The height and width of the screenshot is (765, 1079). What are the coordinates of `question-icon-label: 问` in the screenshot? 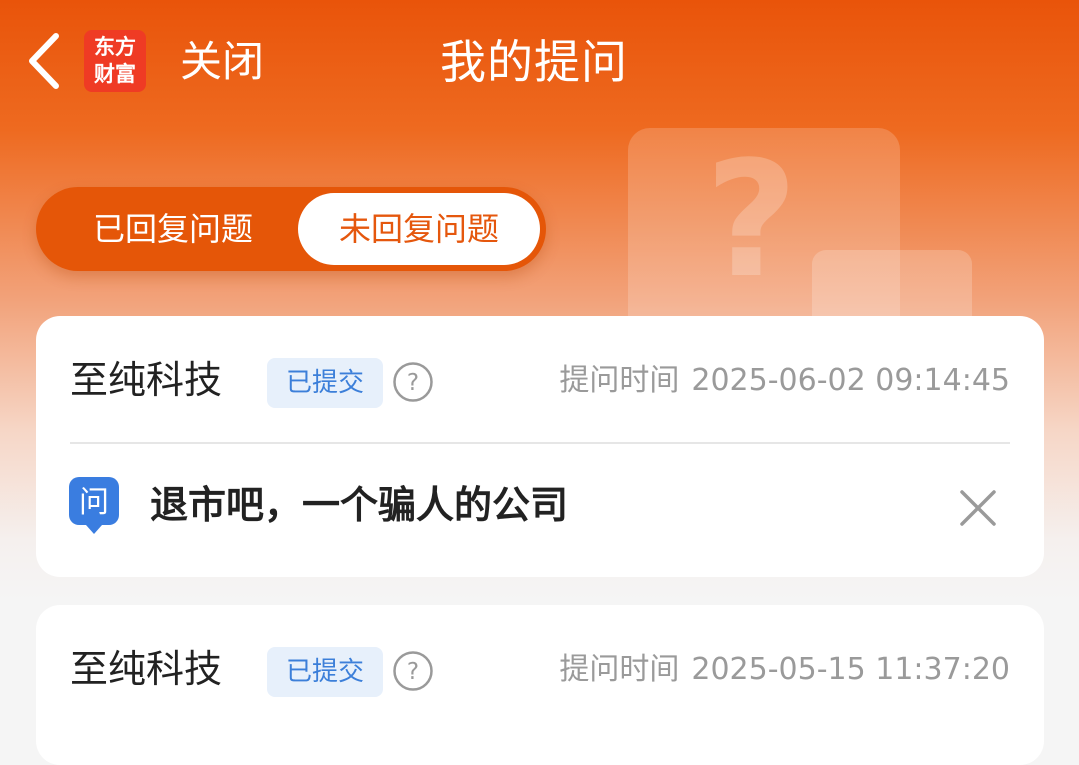 It's located at (94, 502).